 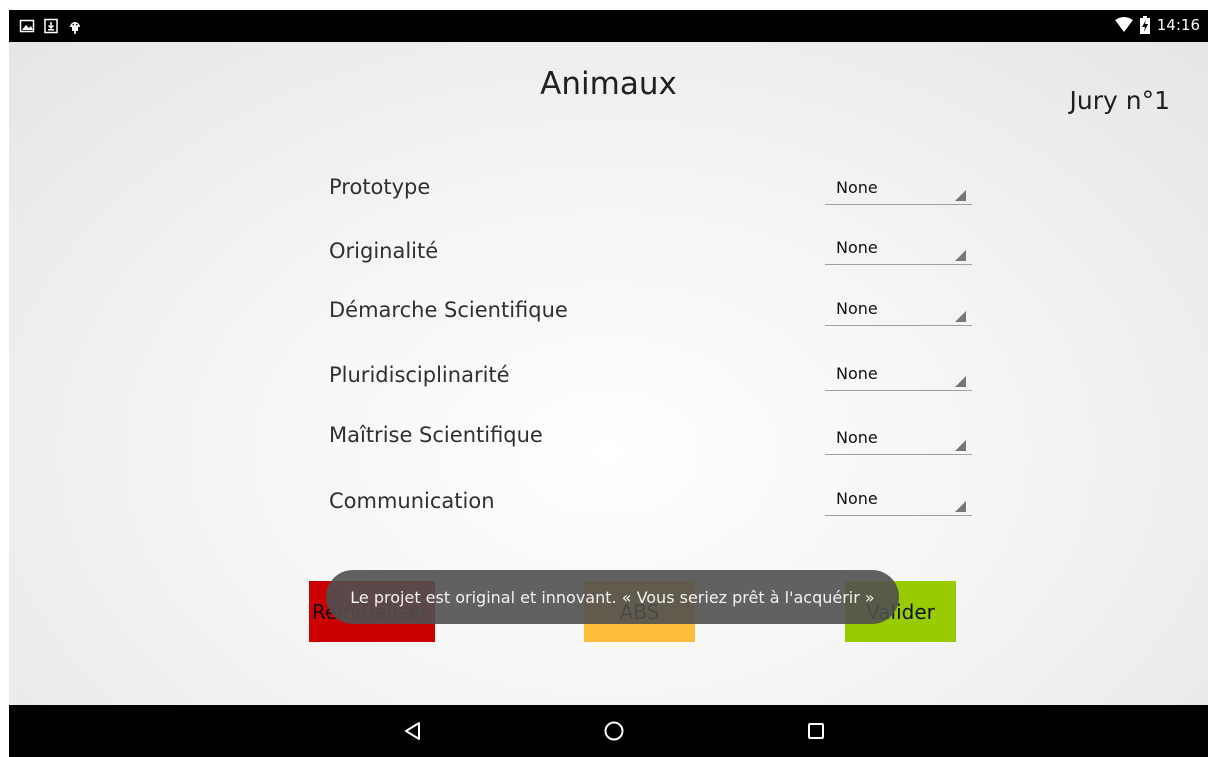 I want to click on criterion-label-maitrise-scientifique: Maîtrise Scientifique, so click(x=436, y=435).